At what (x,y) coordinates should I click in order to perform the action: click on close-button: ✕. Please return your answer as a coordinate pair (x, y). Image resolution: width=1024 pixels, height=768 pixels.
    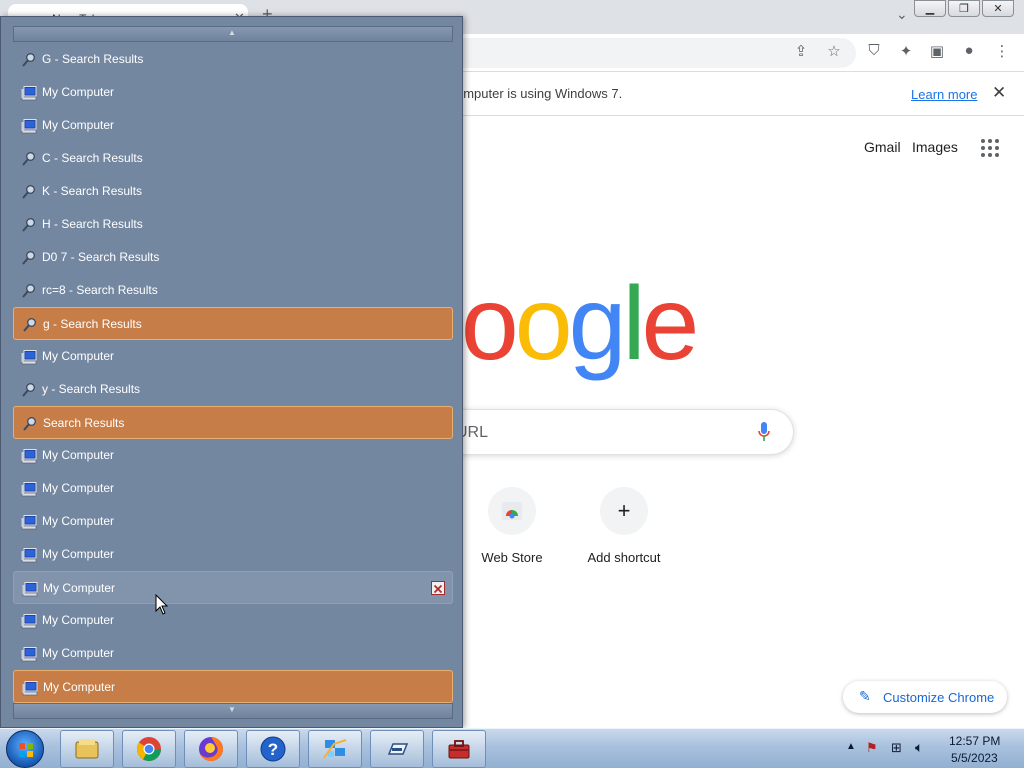
    Looking at the image, I should click on (998, 8).